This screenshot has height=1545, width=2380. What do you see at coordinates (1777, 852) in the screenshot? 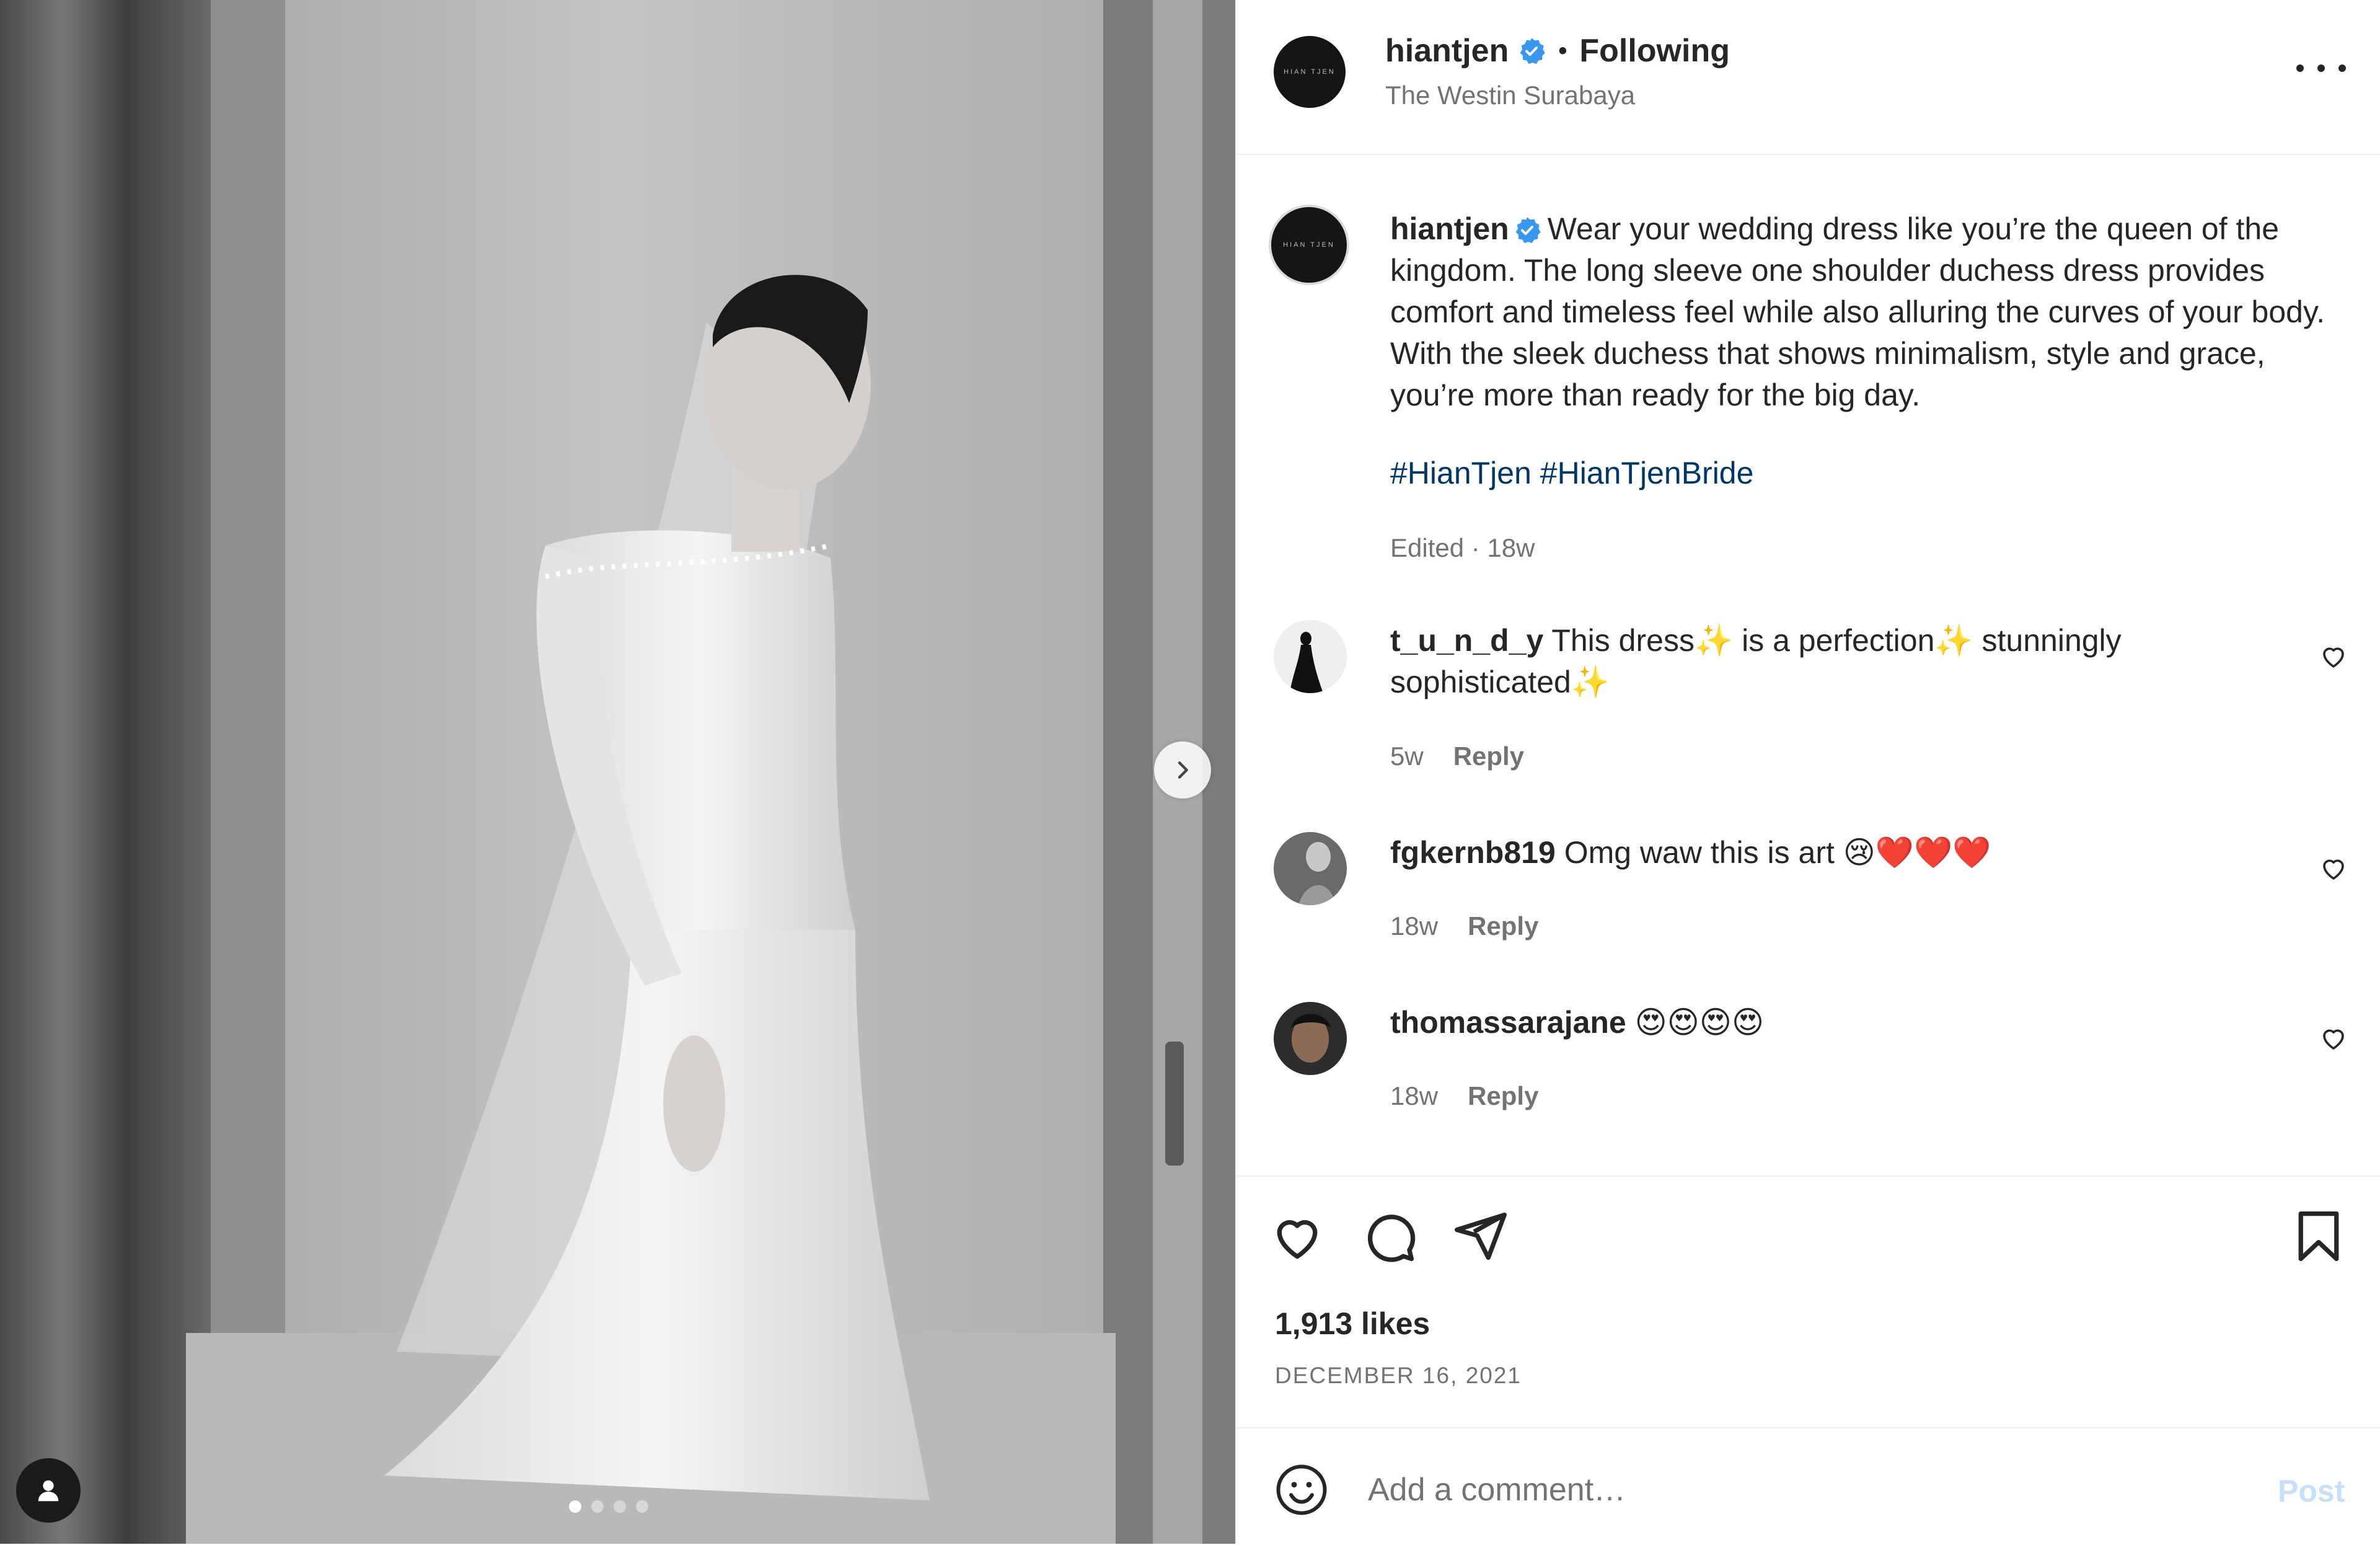
I see `comment-body: Omg waw this is art 😢❤️❤️❤️` at bounding box center [1777, 852].